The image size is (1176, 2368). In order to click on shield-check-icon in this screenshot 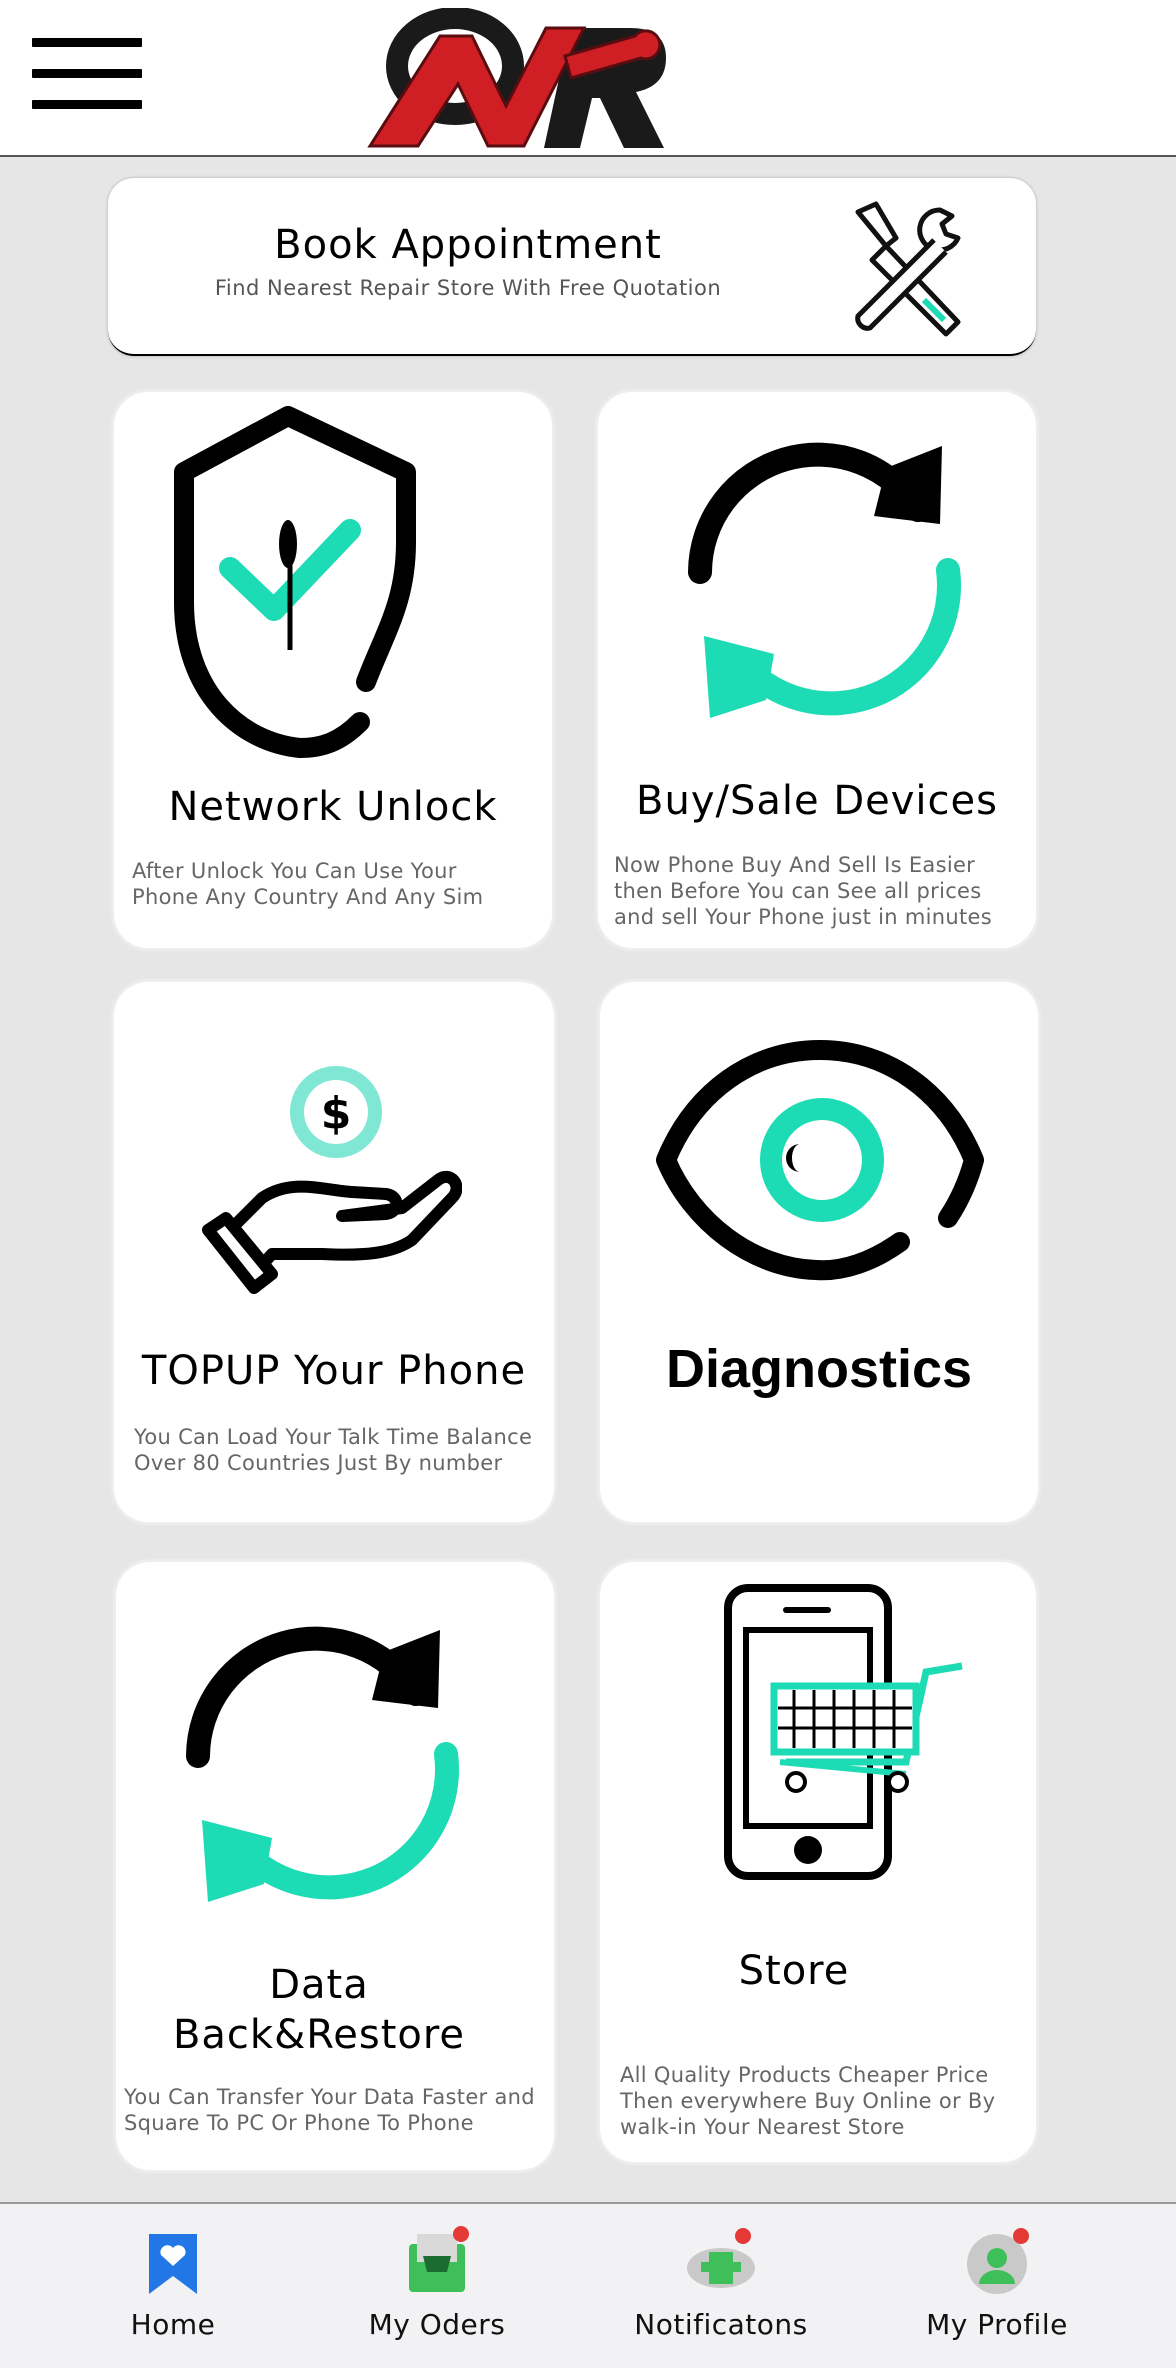, I will do `click(295, 582)`.